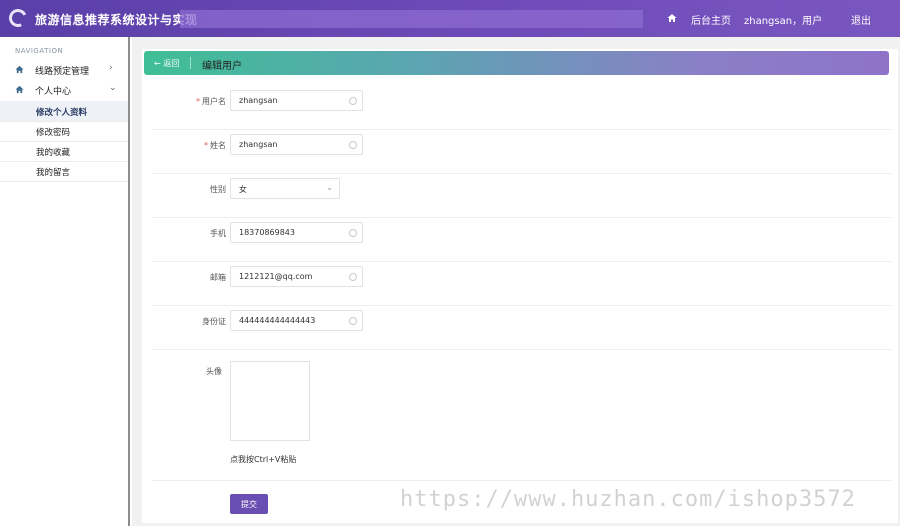 The width and height of the screenshot is (900, 526). Describe the element at coordinates (516, 63) in the screenshot. I see `page-banner: ← 返回 编辑用户` at that location.